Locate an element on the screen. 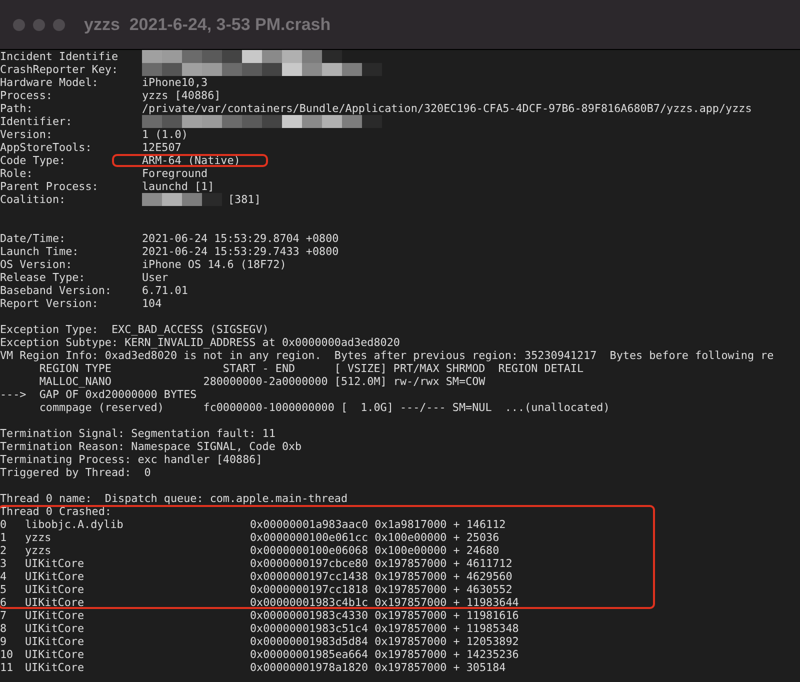 The height and width of the screenshot is (682, 800). frame-address: 0x00000001983c51c4 0x197857000 + 11985348 is located at coordinates (384, 628).